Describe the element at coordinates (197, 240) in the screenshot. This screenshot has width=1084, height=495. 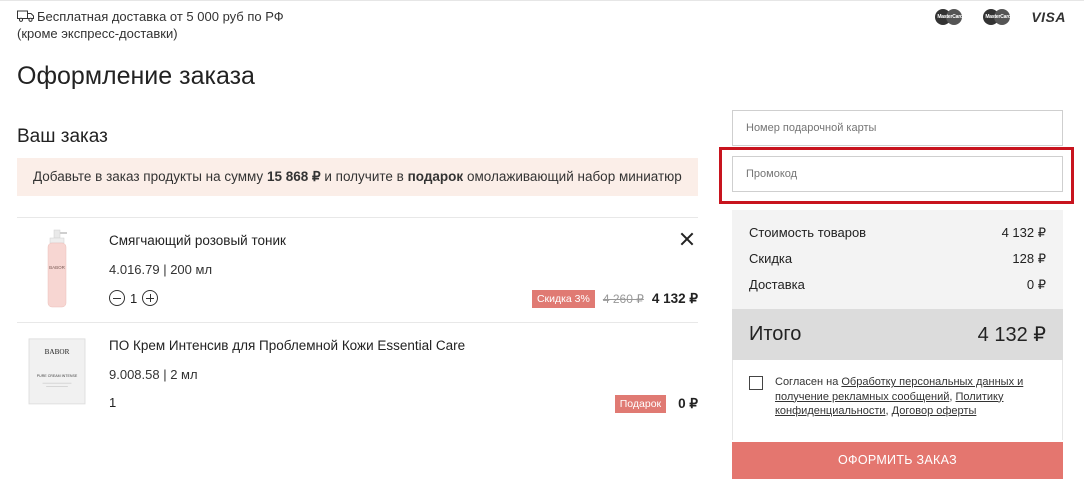
I see `item-name: Смягчающий розовый тоник` at that location.